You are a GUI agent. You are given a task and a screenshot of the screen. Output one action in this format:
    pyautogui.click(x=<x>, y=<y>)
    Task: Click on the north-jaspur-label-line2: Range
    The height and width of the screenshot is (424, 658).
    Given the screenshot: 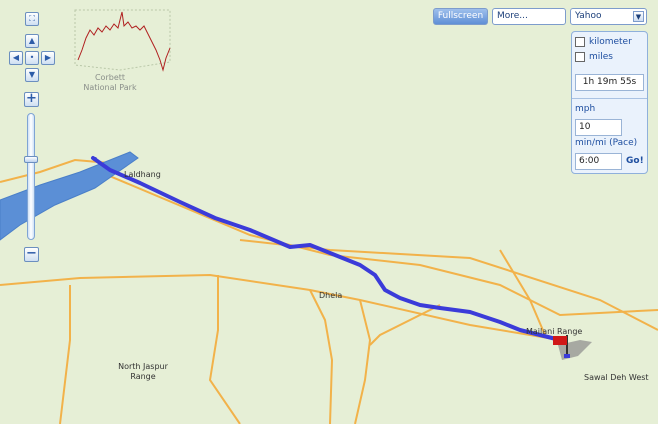 What is the action you would take?
    pyautogui.click(x=143, y=376)
    